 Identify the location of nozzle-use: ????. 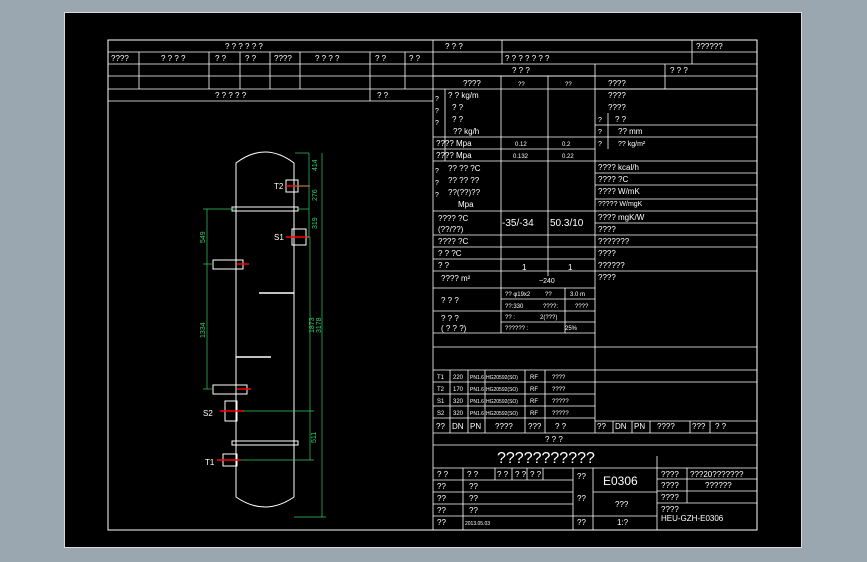
(559, 390).